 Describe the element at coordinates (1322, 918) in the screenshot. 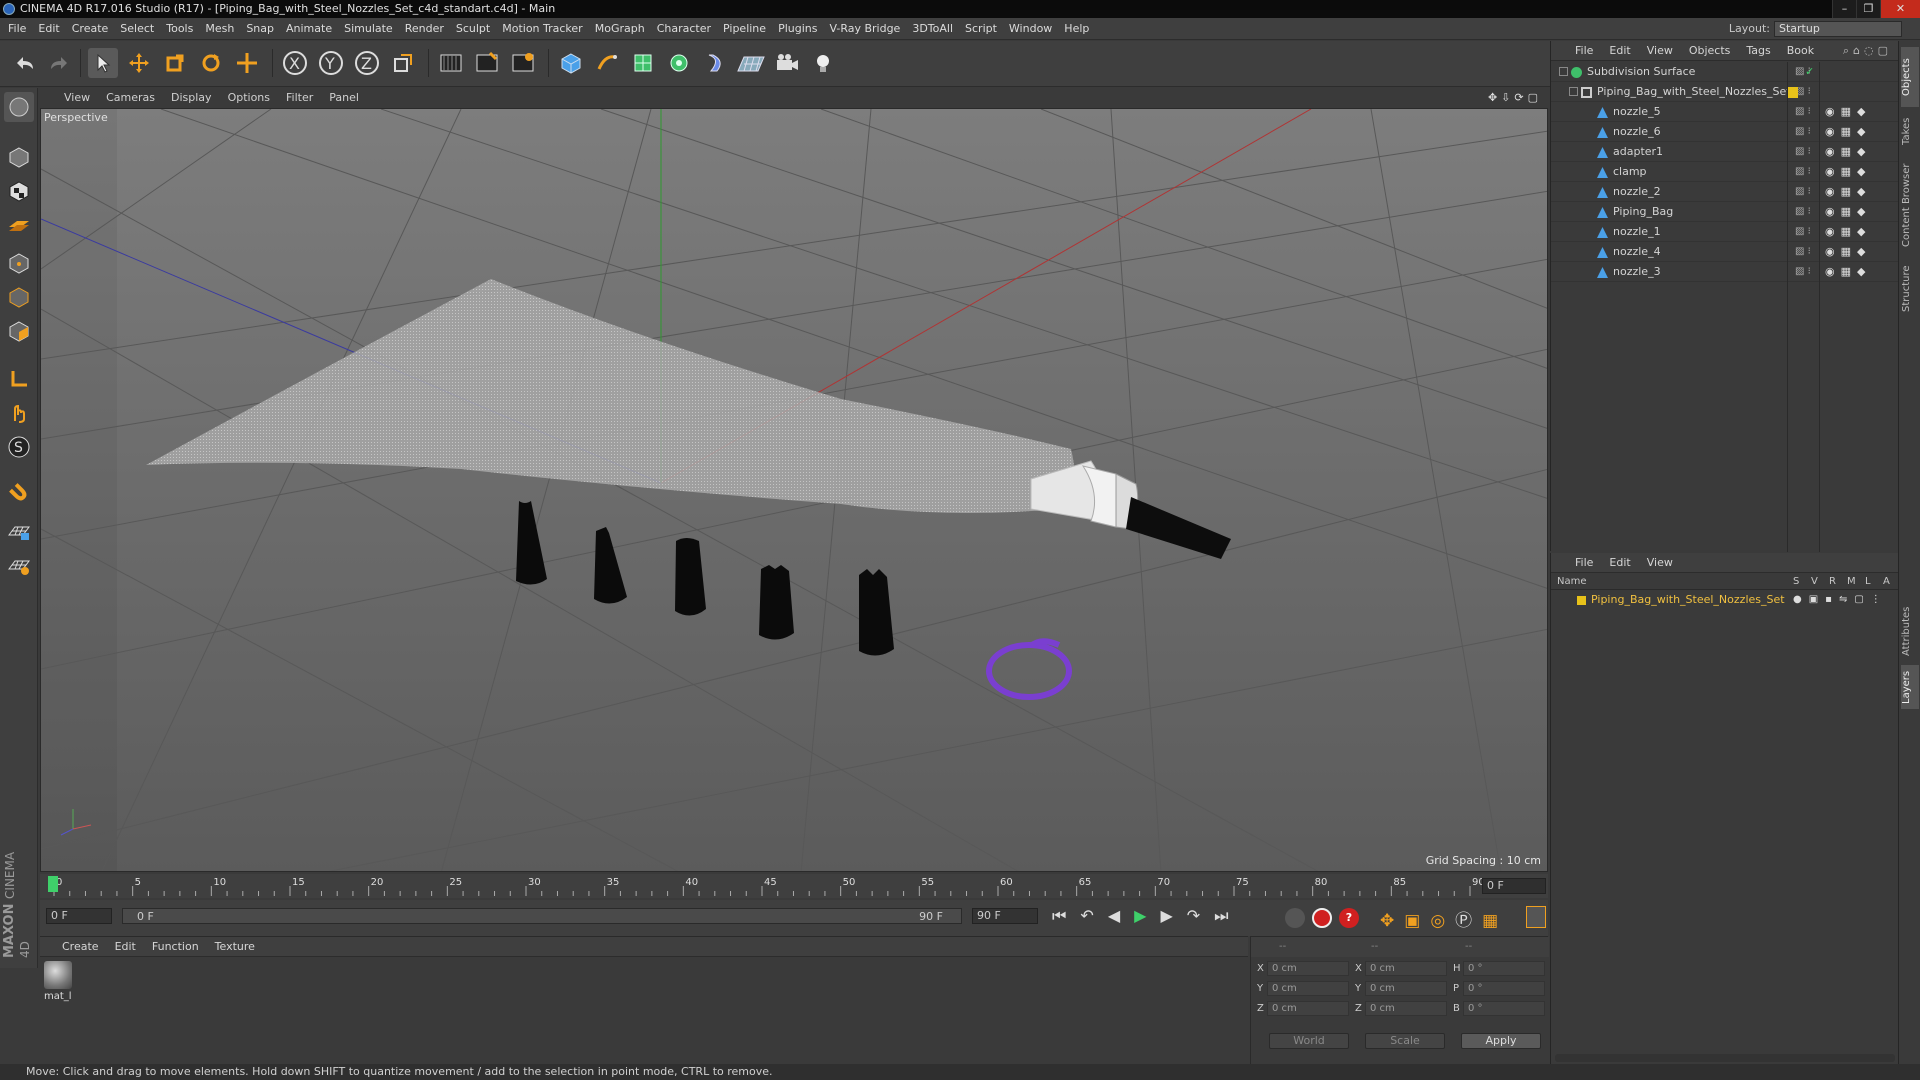

I see `record-keys-icon` at that location.